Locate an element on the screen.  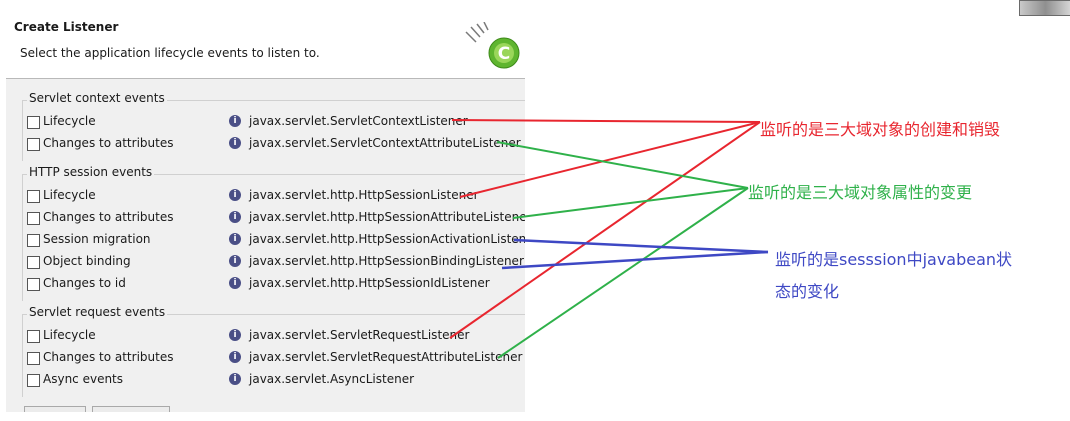
attributes-annotation: 监听的是三大域对象属性的变更 is located at coordinates (860, 192).